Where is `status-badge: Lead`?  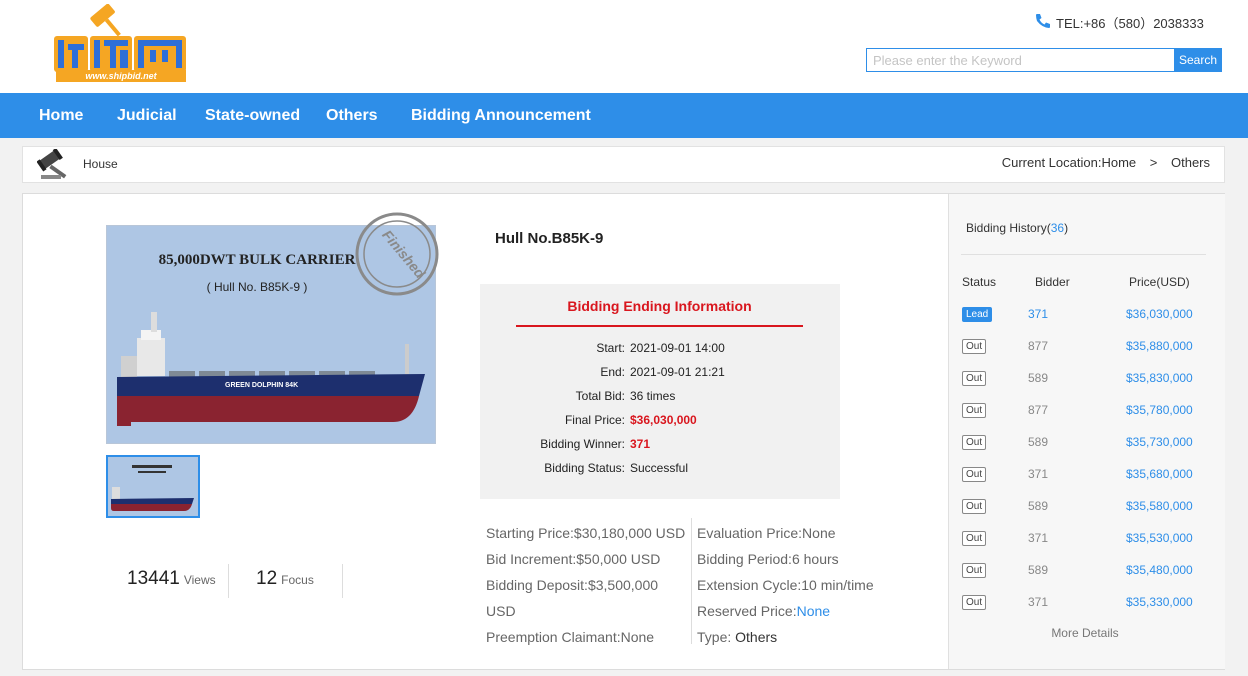 status-badge: Lead is located at coordinates (977, 314).